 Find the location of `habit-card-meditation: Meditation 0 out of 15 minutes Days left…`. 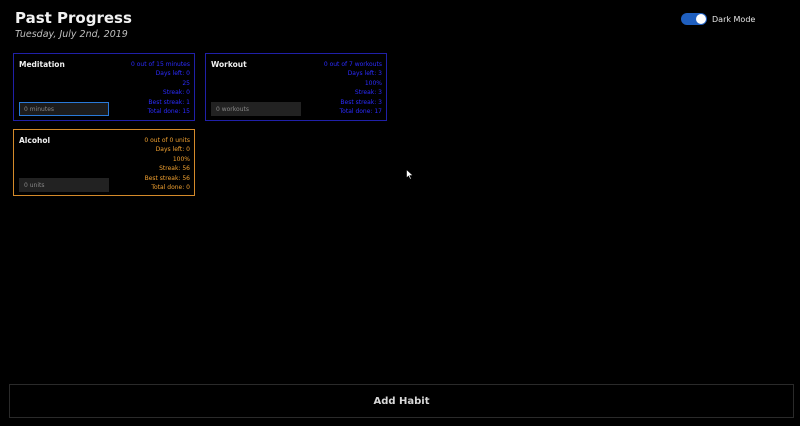

habit-card-meditation: Meditation 0 out of 15 minutes Days left… is located at coordinates (104, 87).